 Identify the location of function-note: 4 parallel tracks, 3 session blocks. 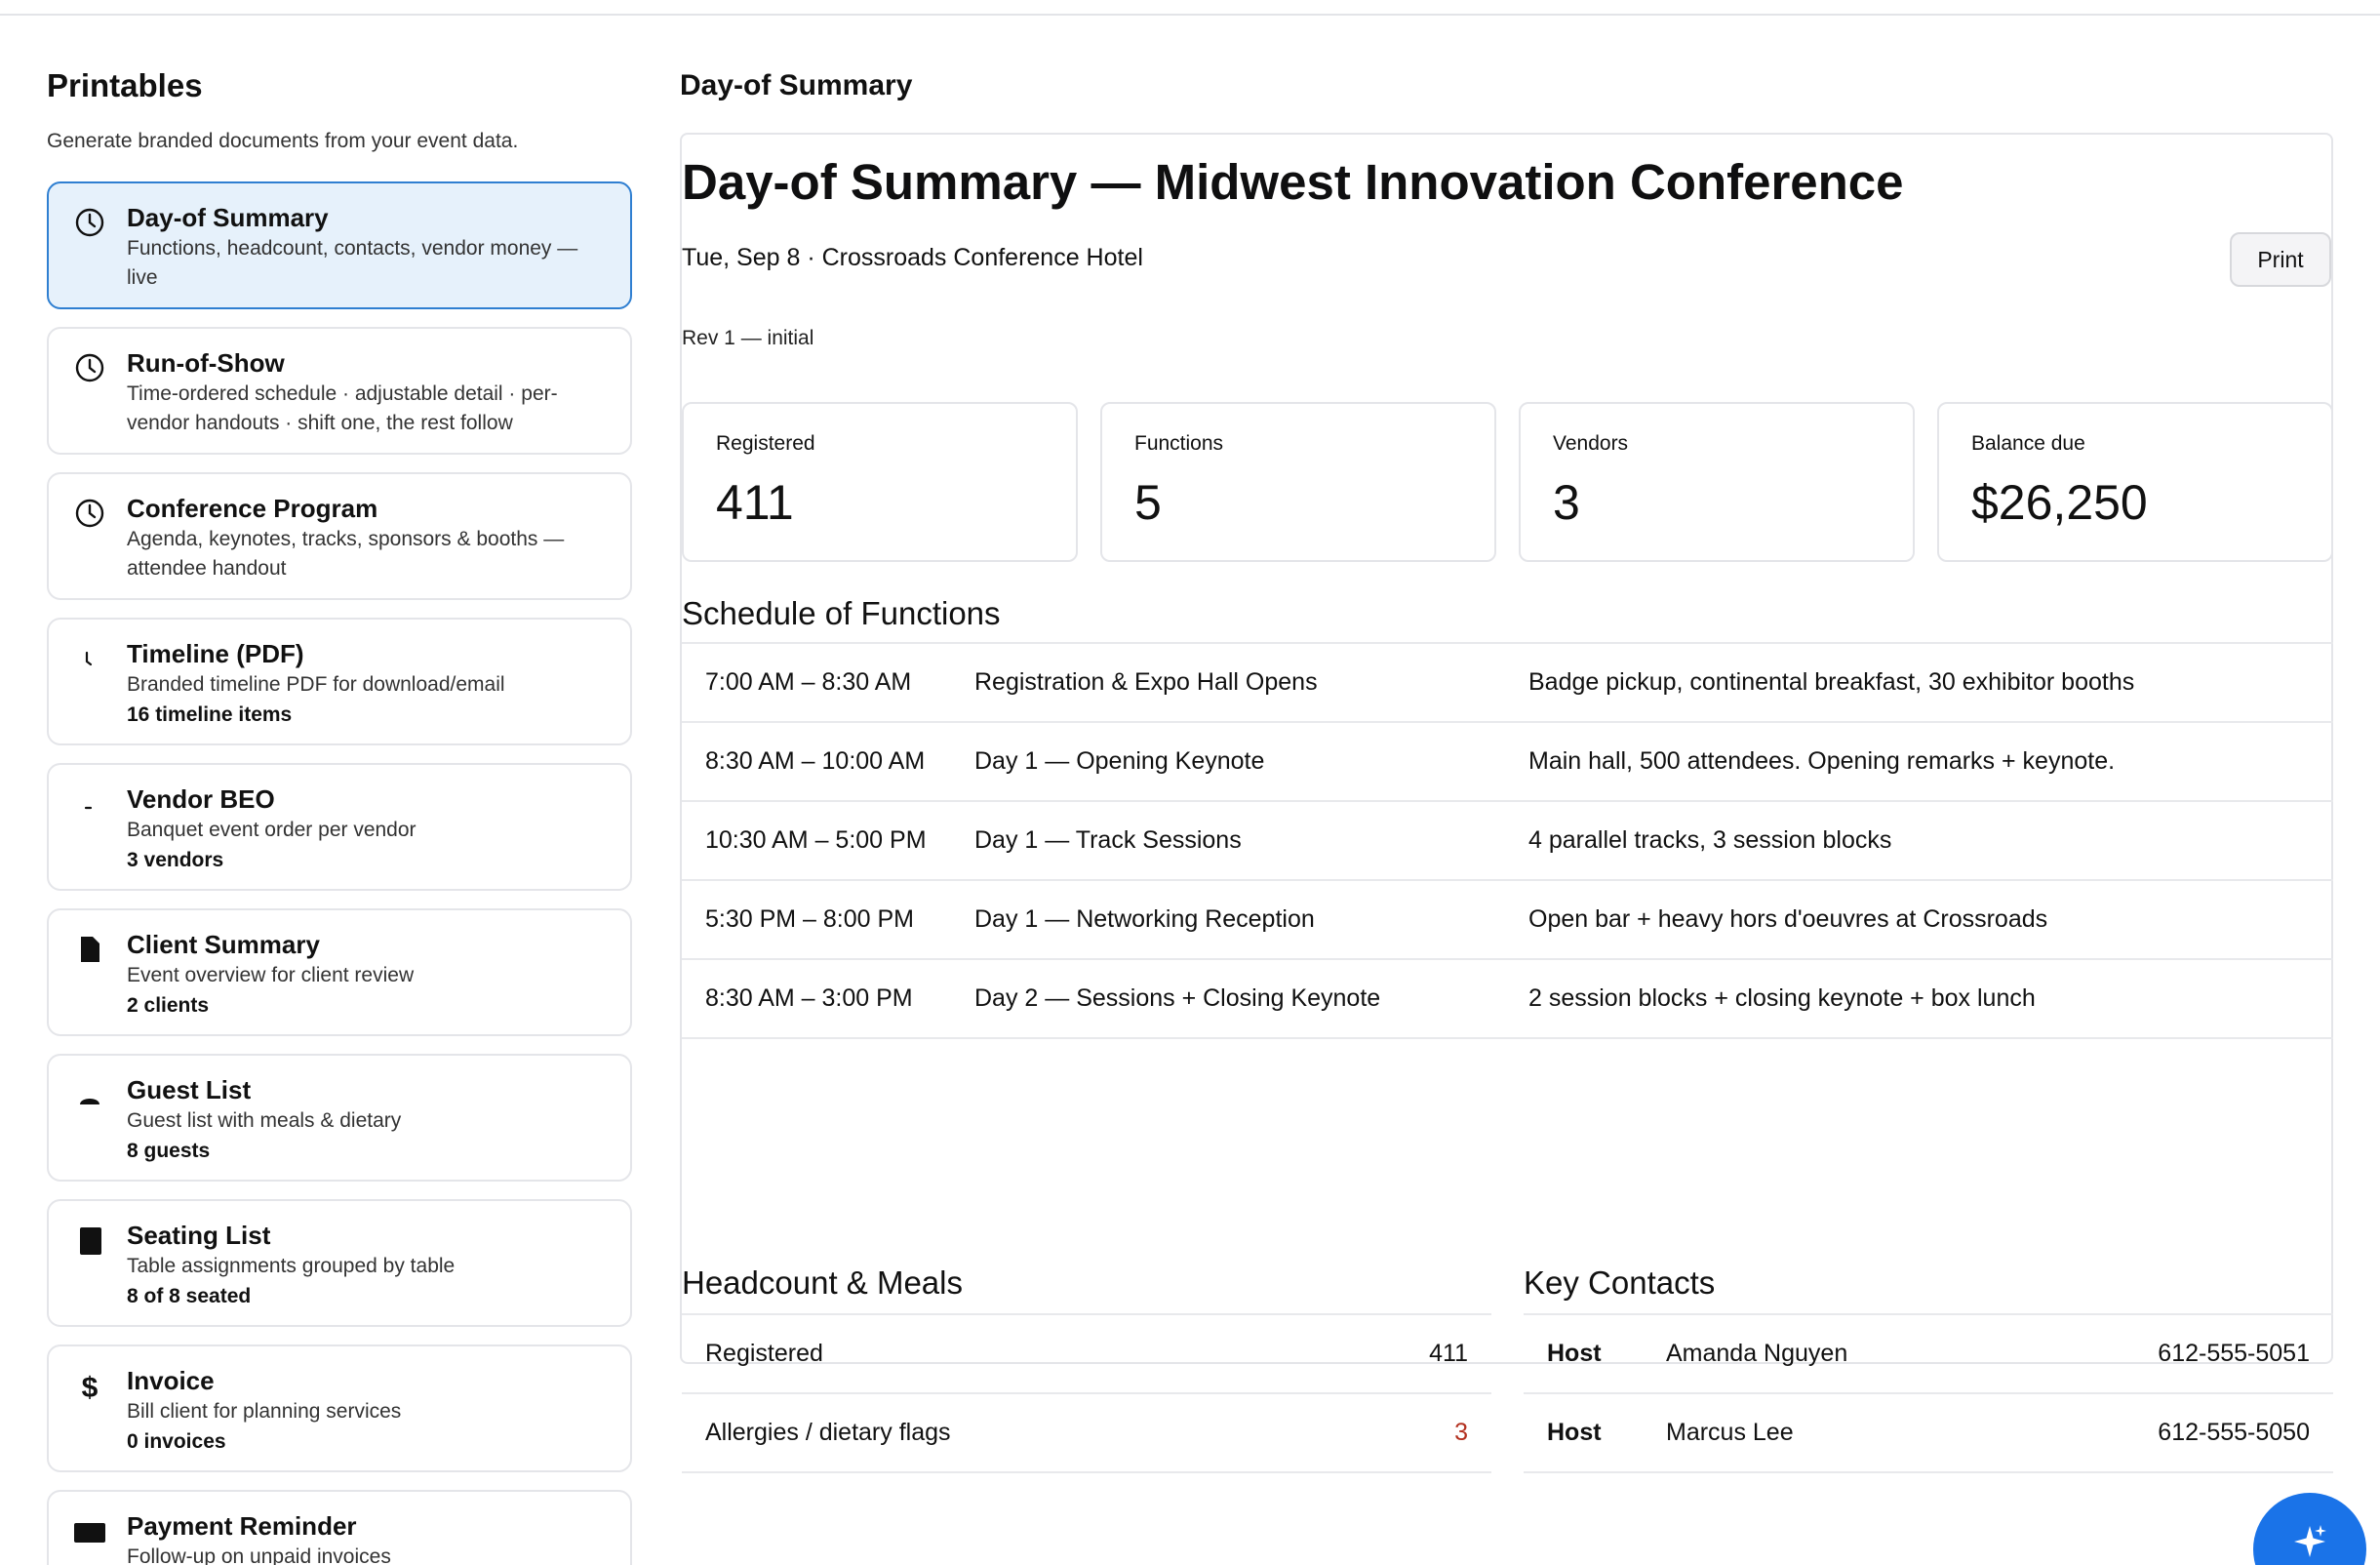
(1710, 840).